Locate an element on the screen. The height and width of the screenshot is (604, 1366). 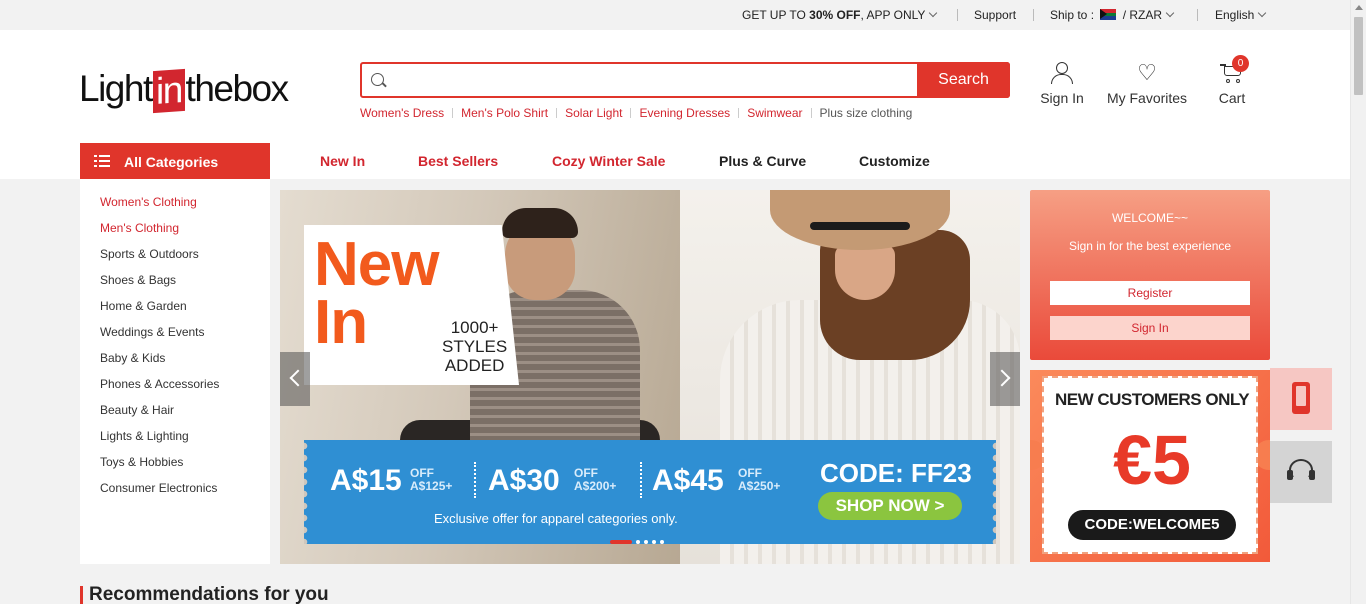
offer-detail: OFF A$250+ is located at coordinates (759, 480).